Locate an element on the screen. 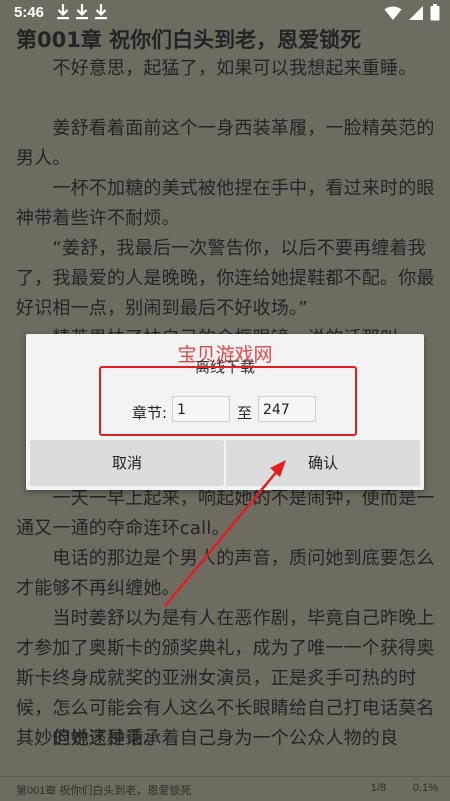  footer-chapter-title: 第001章 祝你们白头到老，恩爱锁死 is located at coordinates (104, 791).